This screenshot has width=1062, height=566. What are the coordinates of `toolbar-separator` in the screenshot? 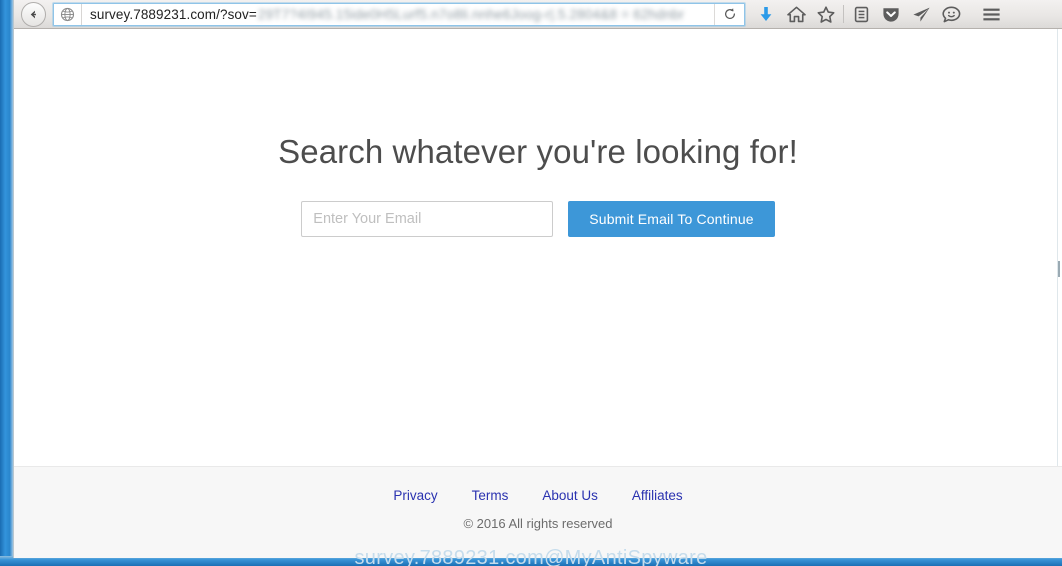 It's located at (843, 14).